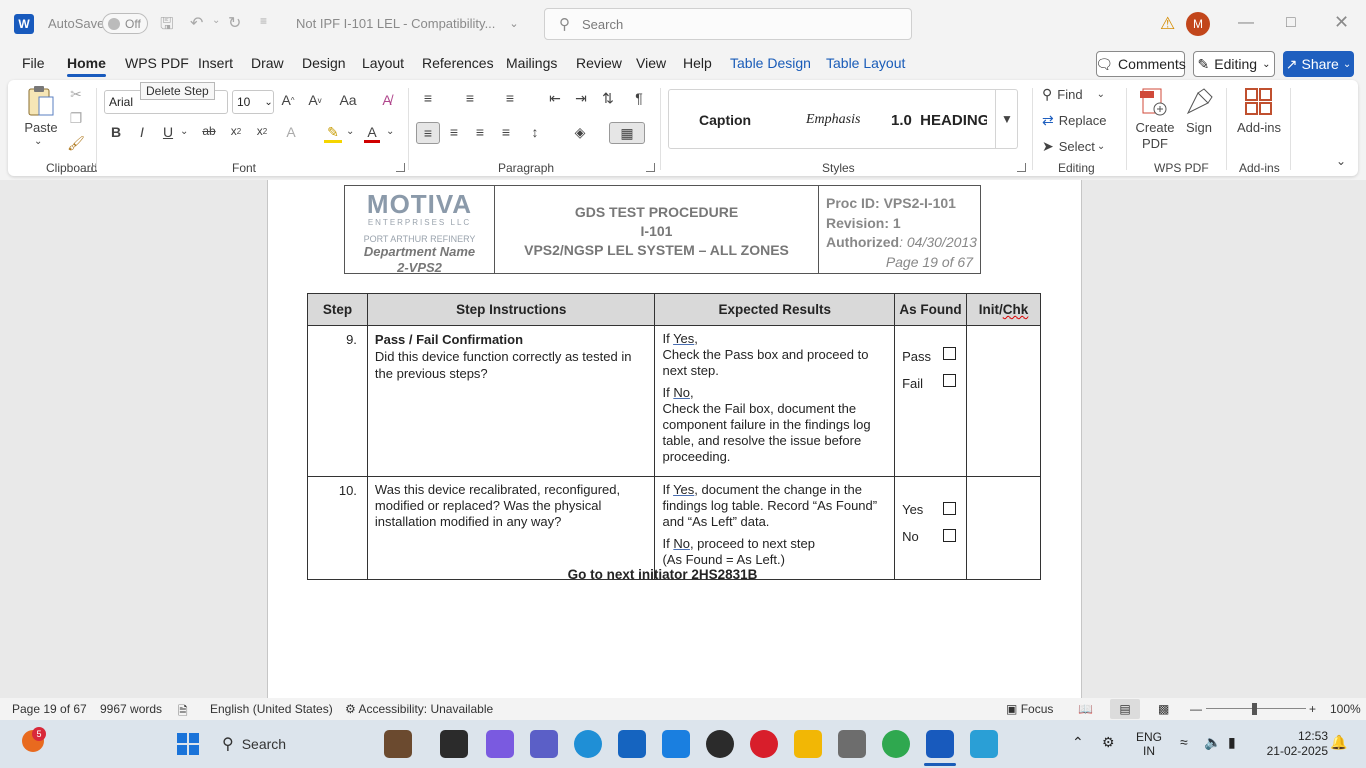 The image size is (1366, 768). What do you see at coordinates (555, 98) in the screenshot?
I see `decrease-indent-icon: ⇤` at bounding box center [555, 98].